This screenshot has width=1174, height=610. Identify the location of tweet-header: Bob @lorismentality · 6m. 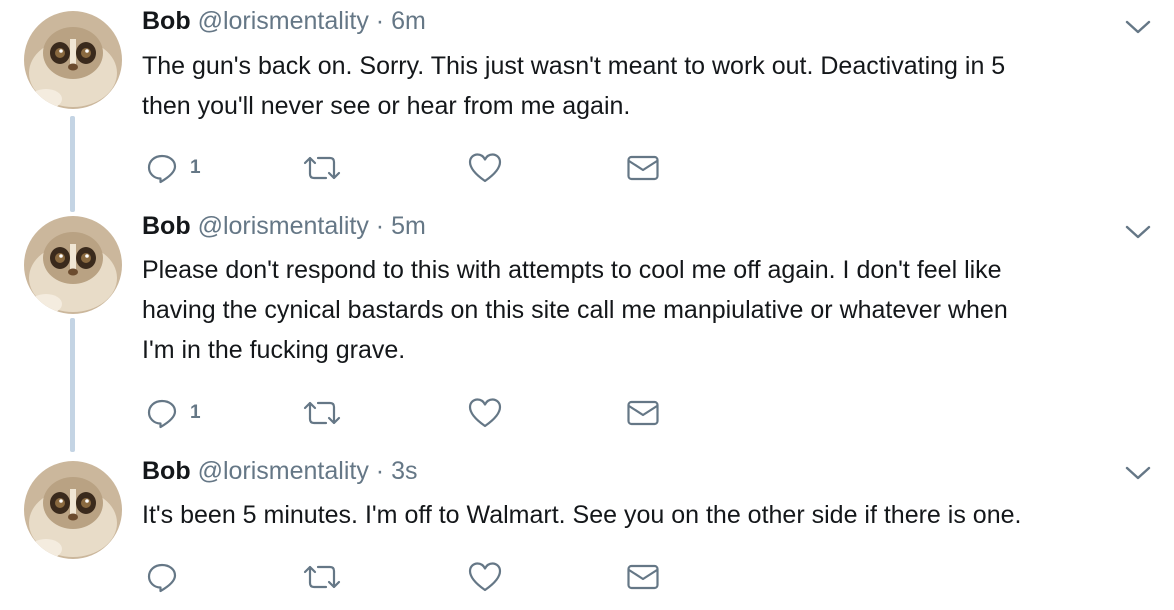
(284, 21).